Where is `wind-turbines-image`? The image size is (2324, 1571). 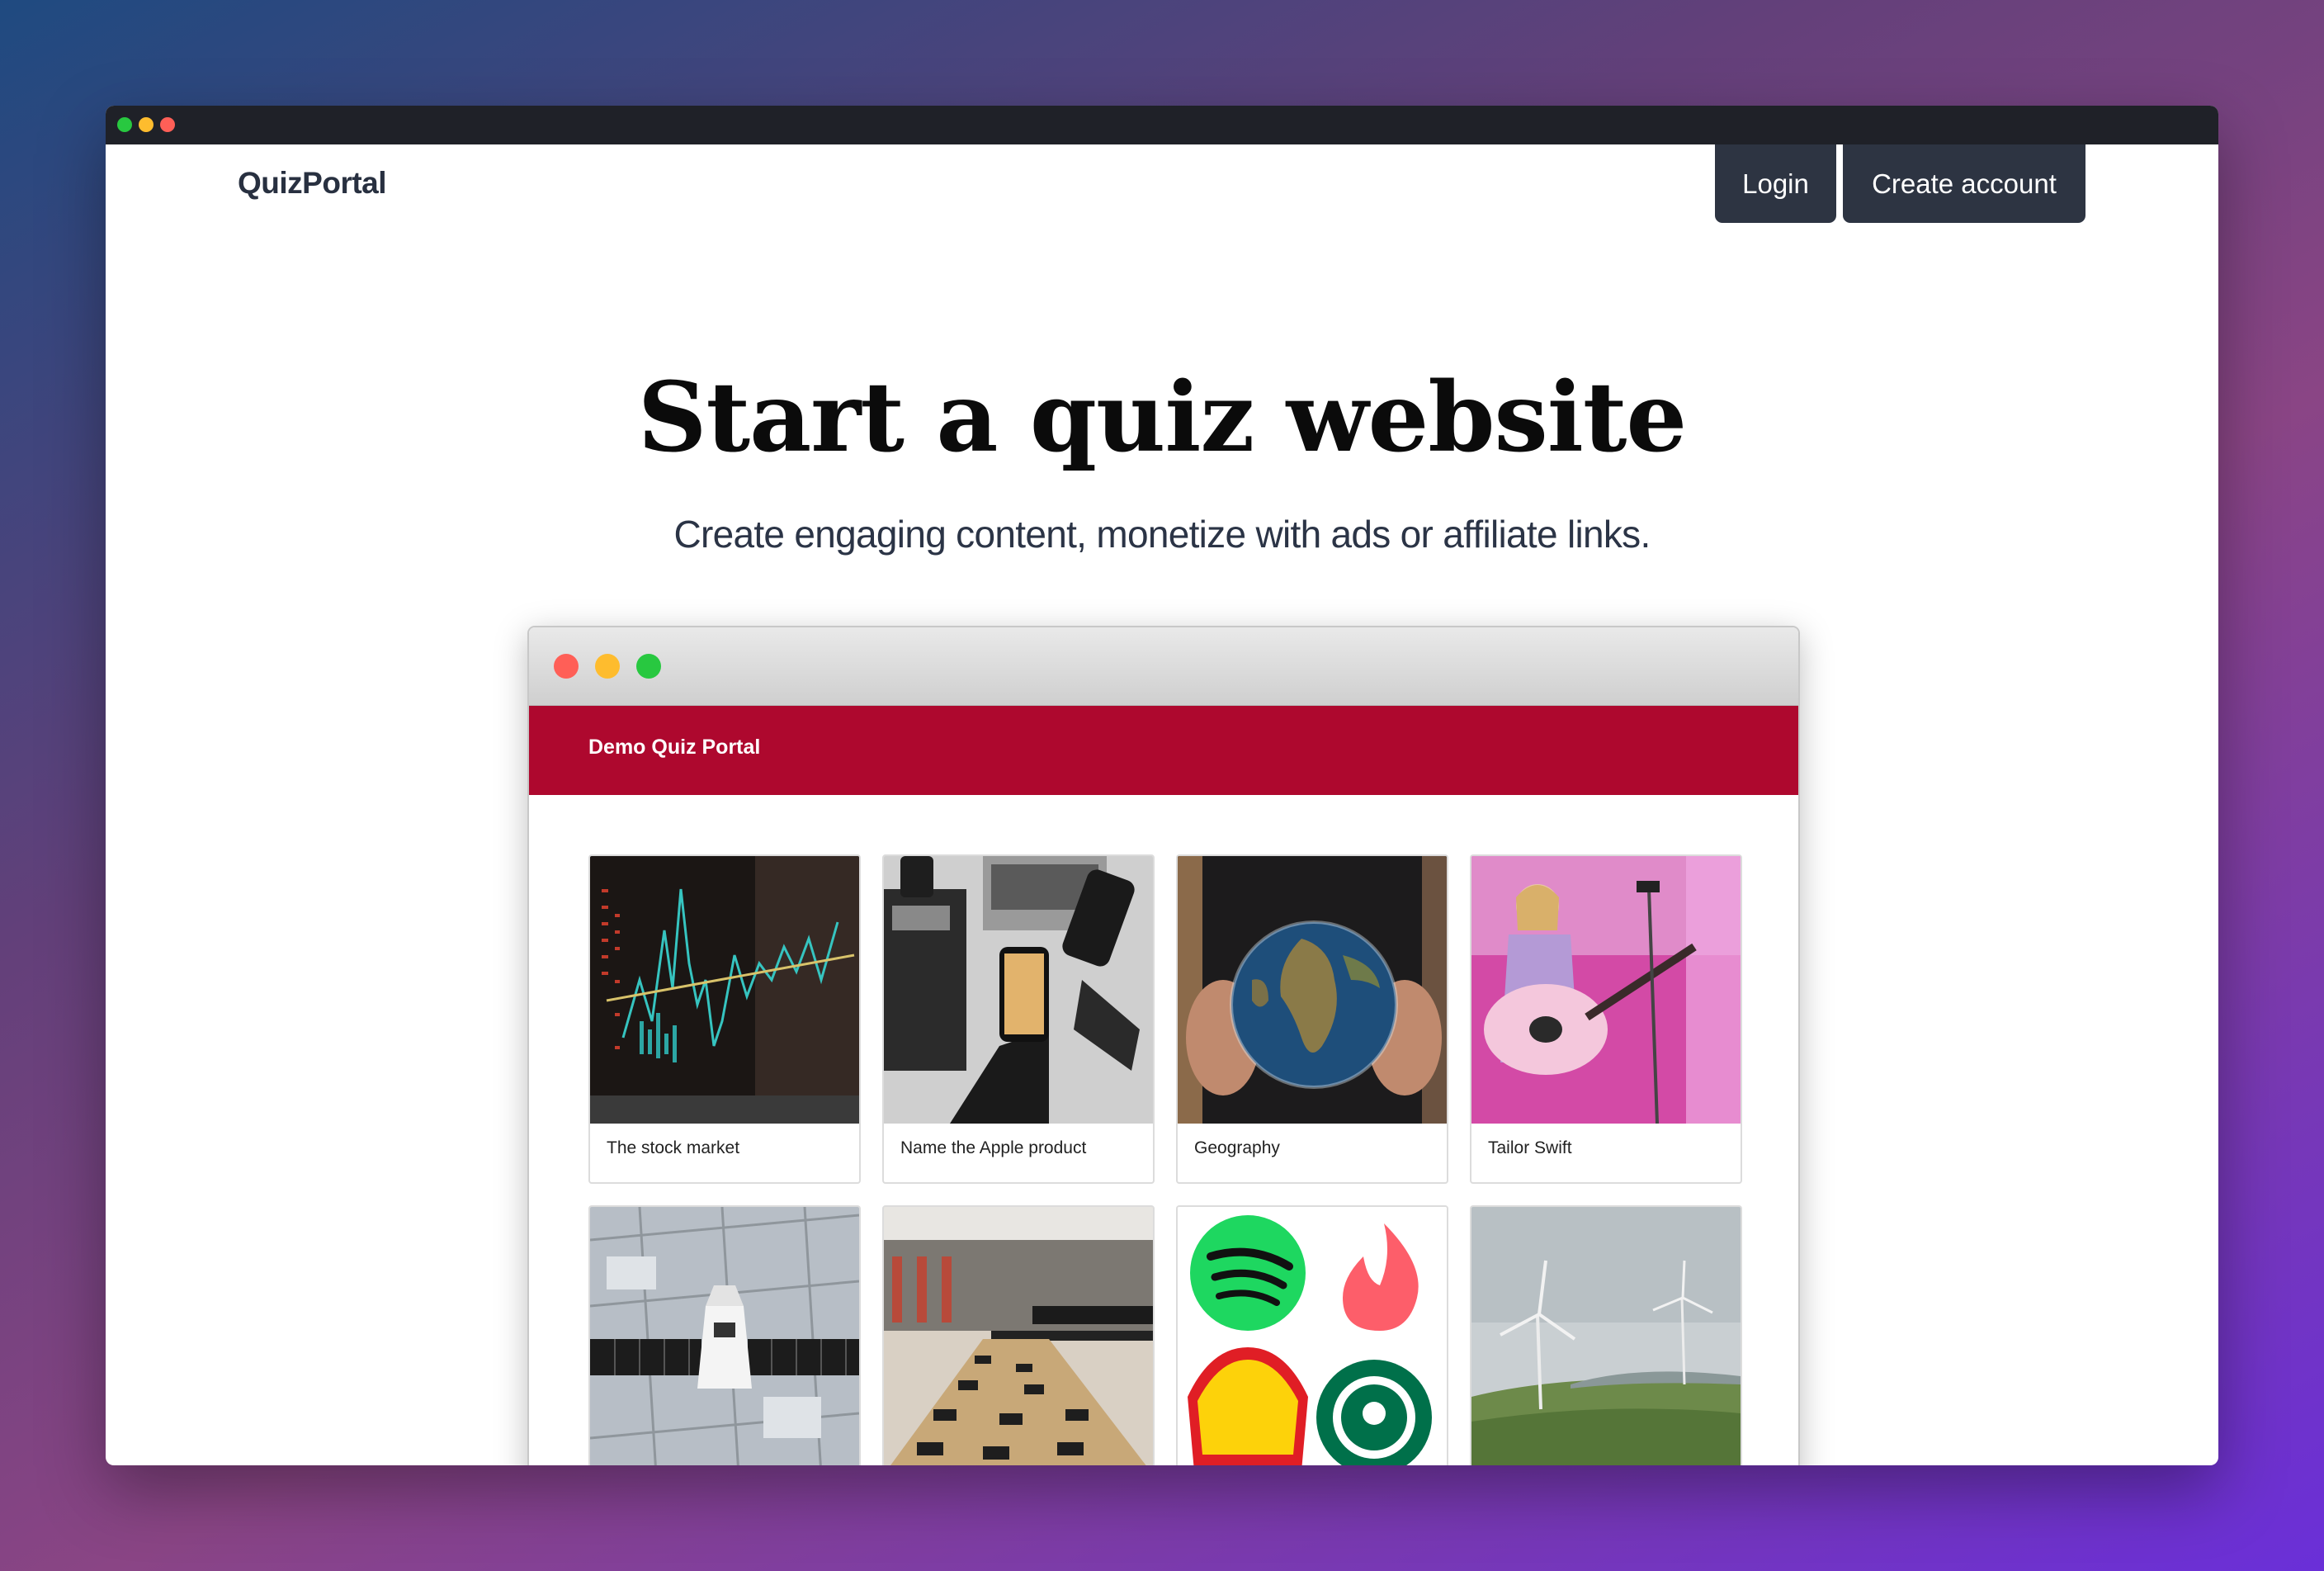
wind-turbines-image is located at coordinates (1606, 1336).